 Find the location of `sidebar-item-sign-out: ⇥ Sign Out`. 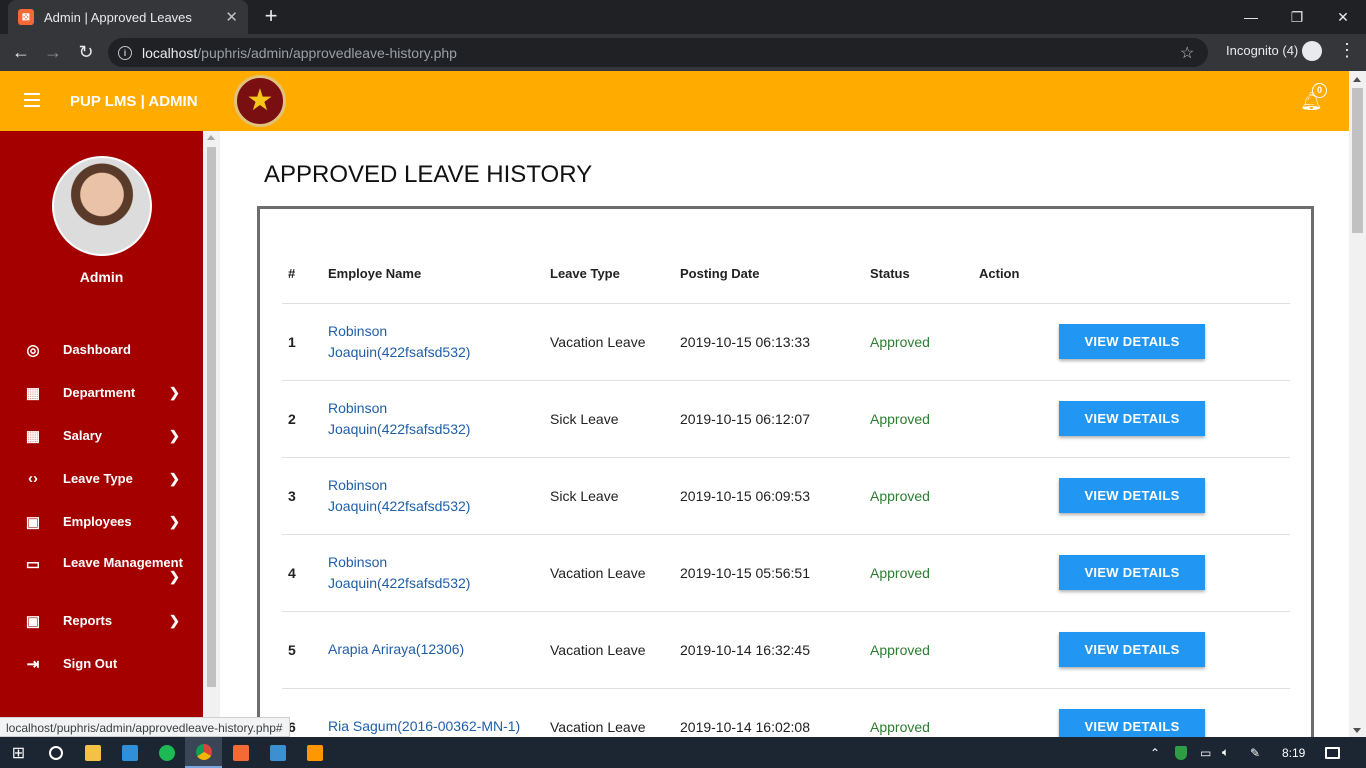

sidebar-item-sign-out: ⇥ Sign Out is located at coordinates (101, 663).